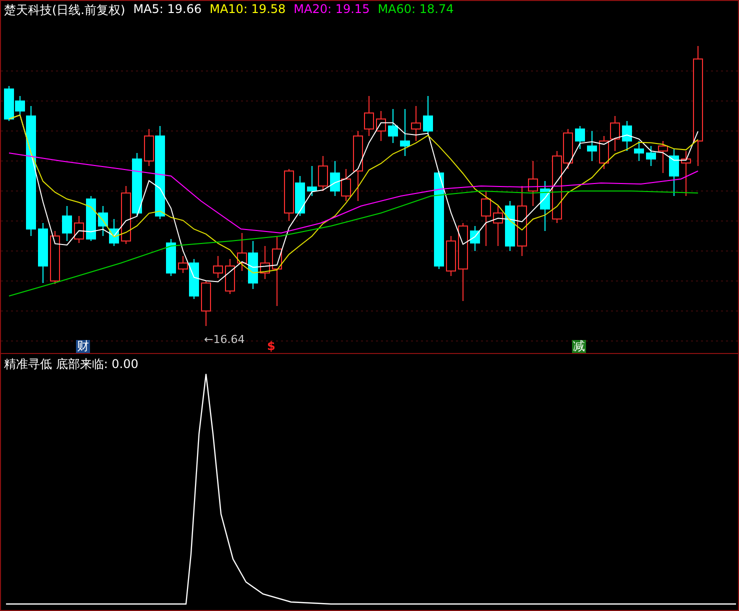 This screenshot has width=739, height=611. I want to click on moving-average-value: MA20: 19.15, so click(332, 10).